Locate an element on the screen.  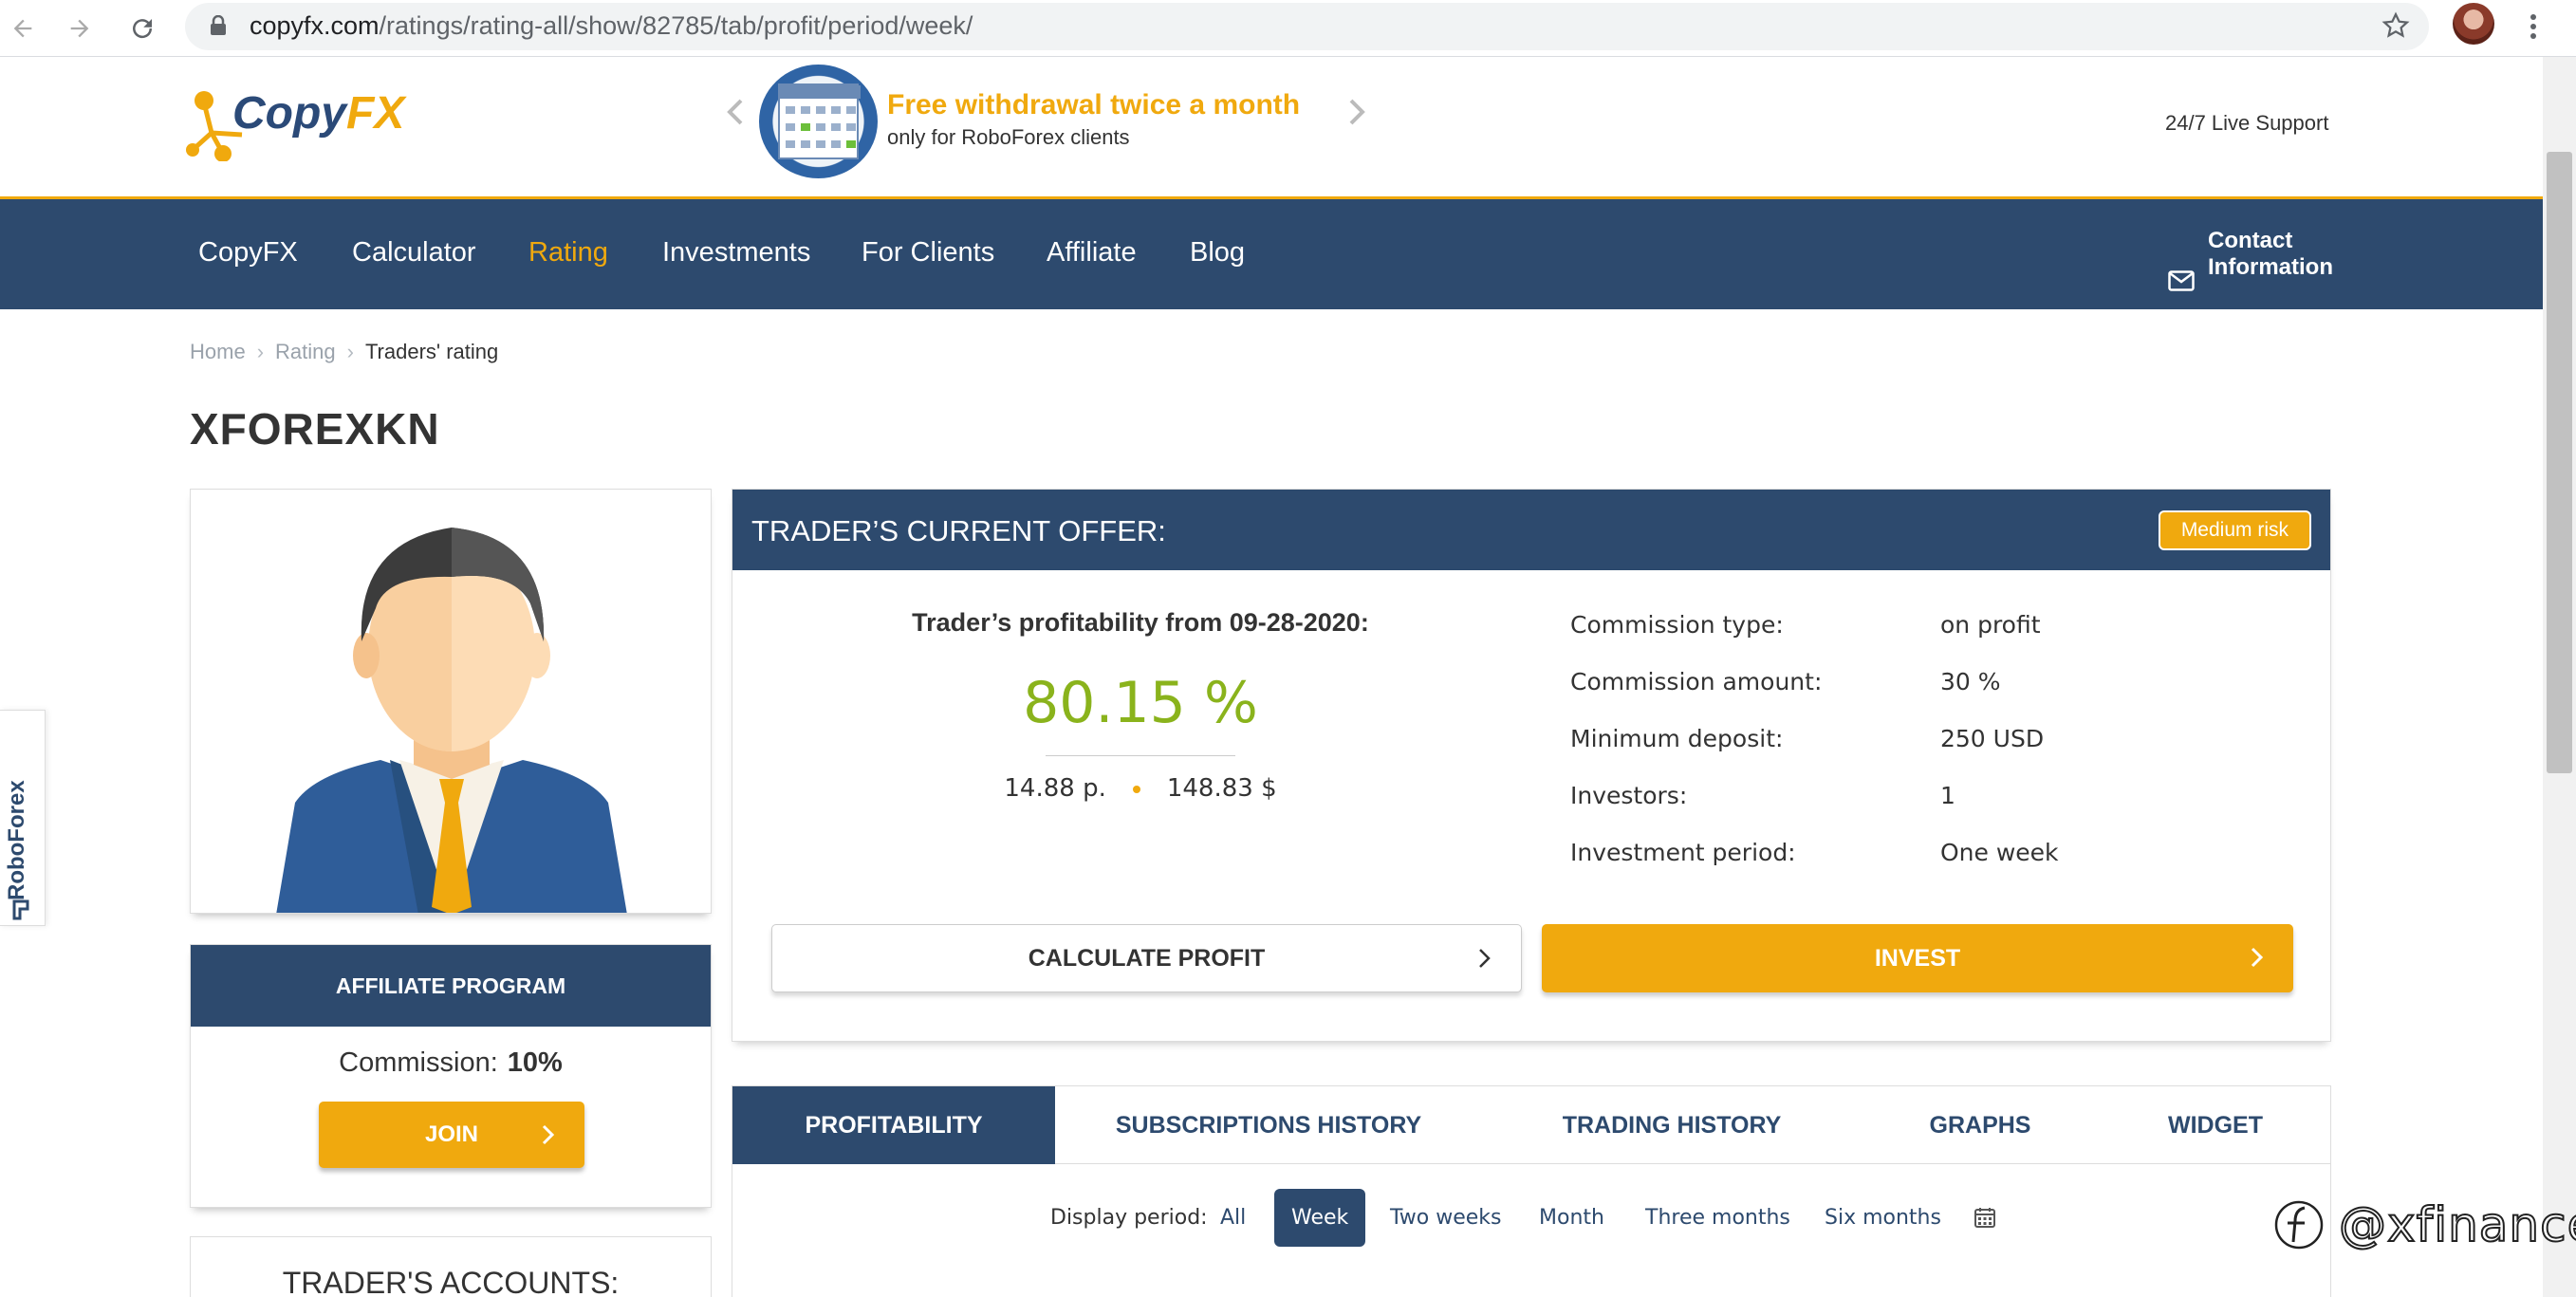
term-key: Investment period: is located at coordinates (1683, 852).